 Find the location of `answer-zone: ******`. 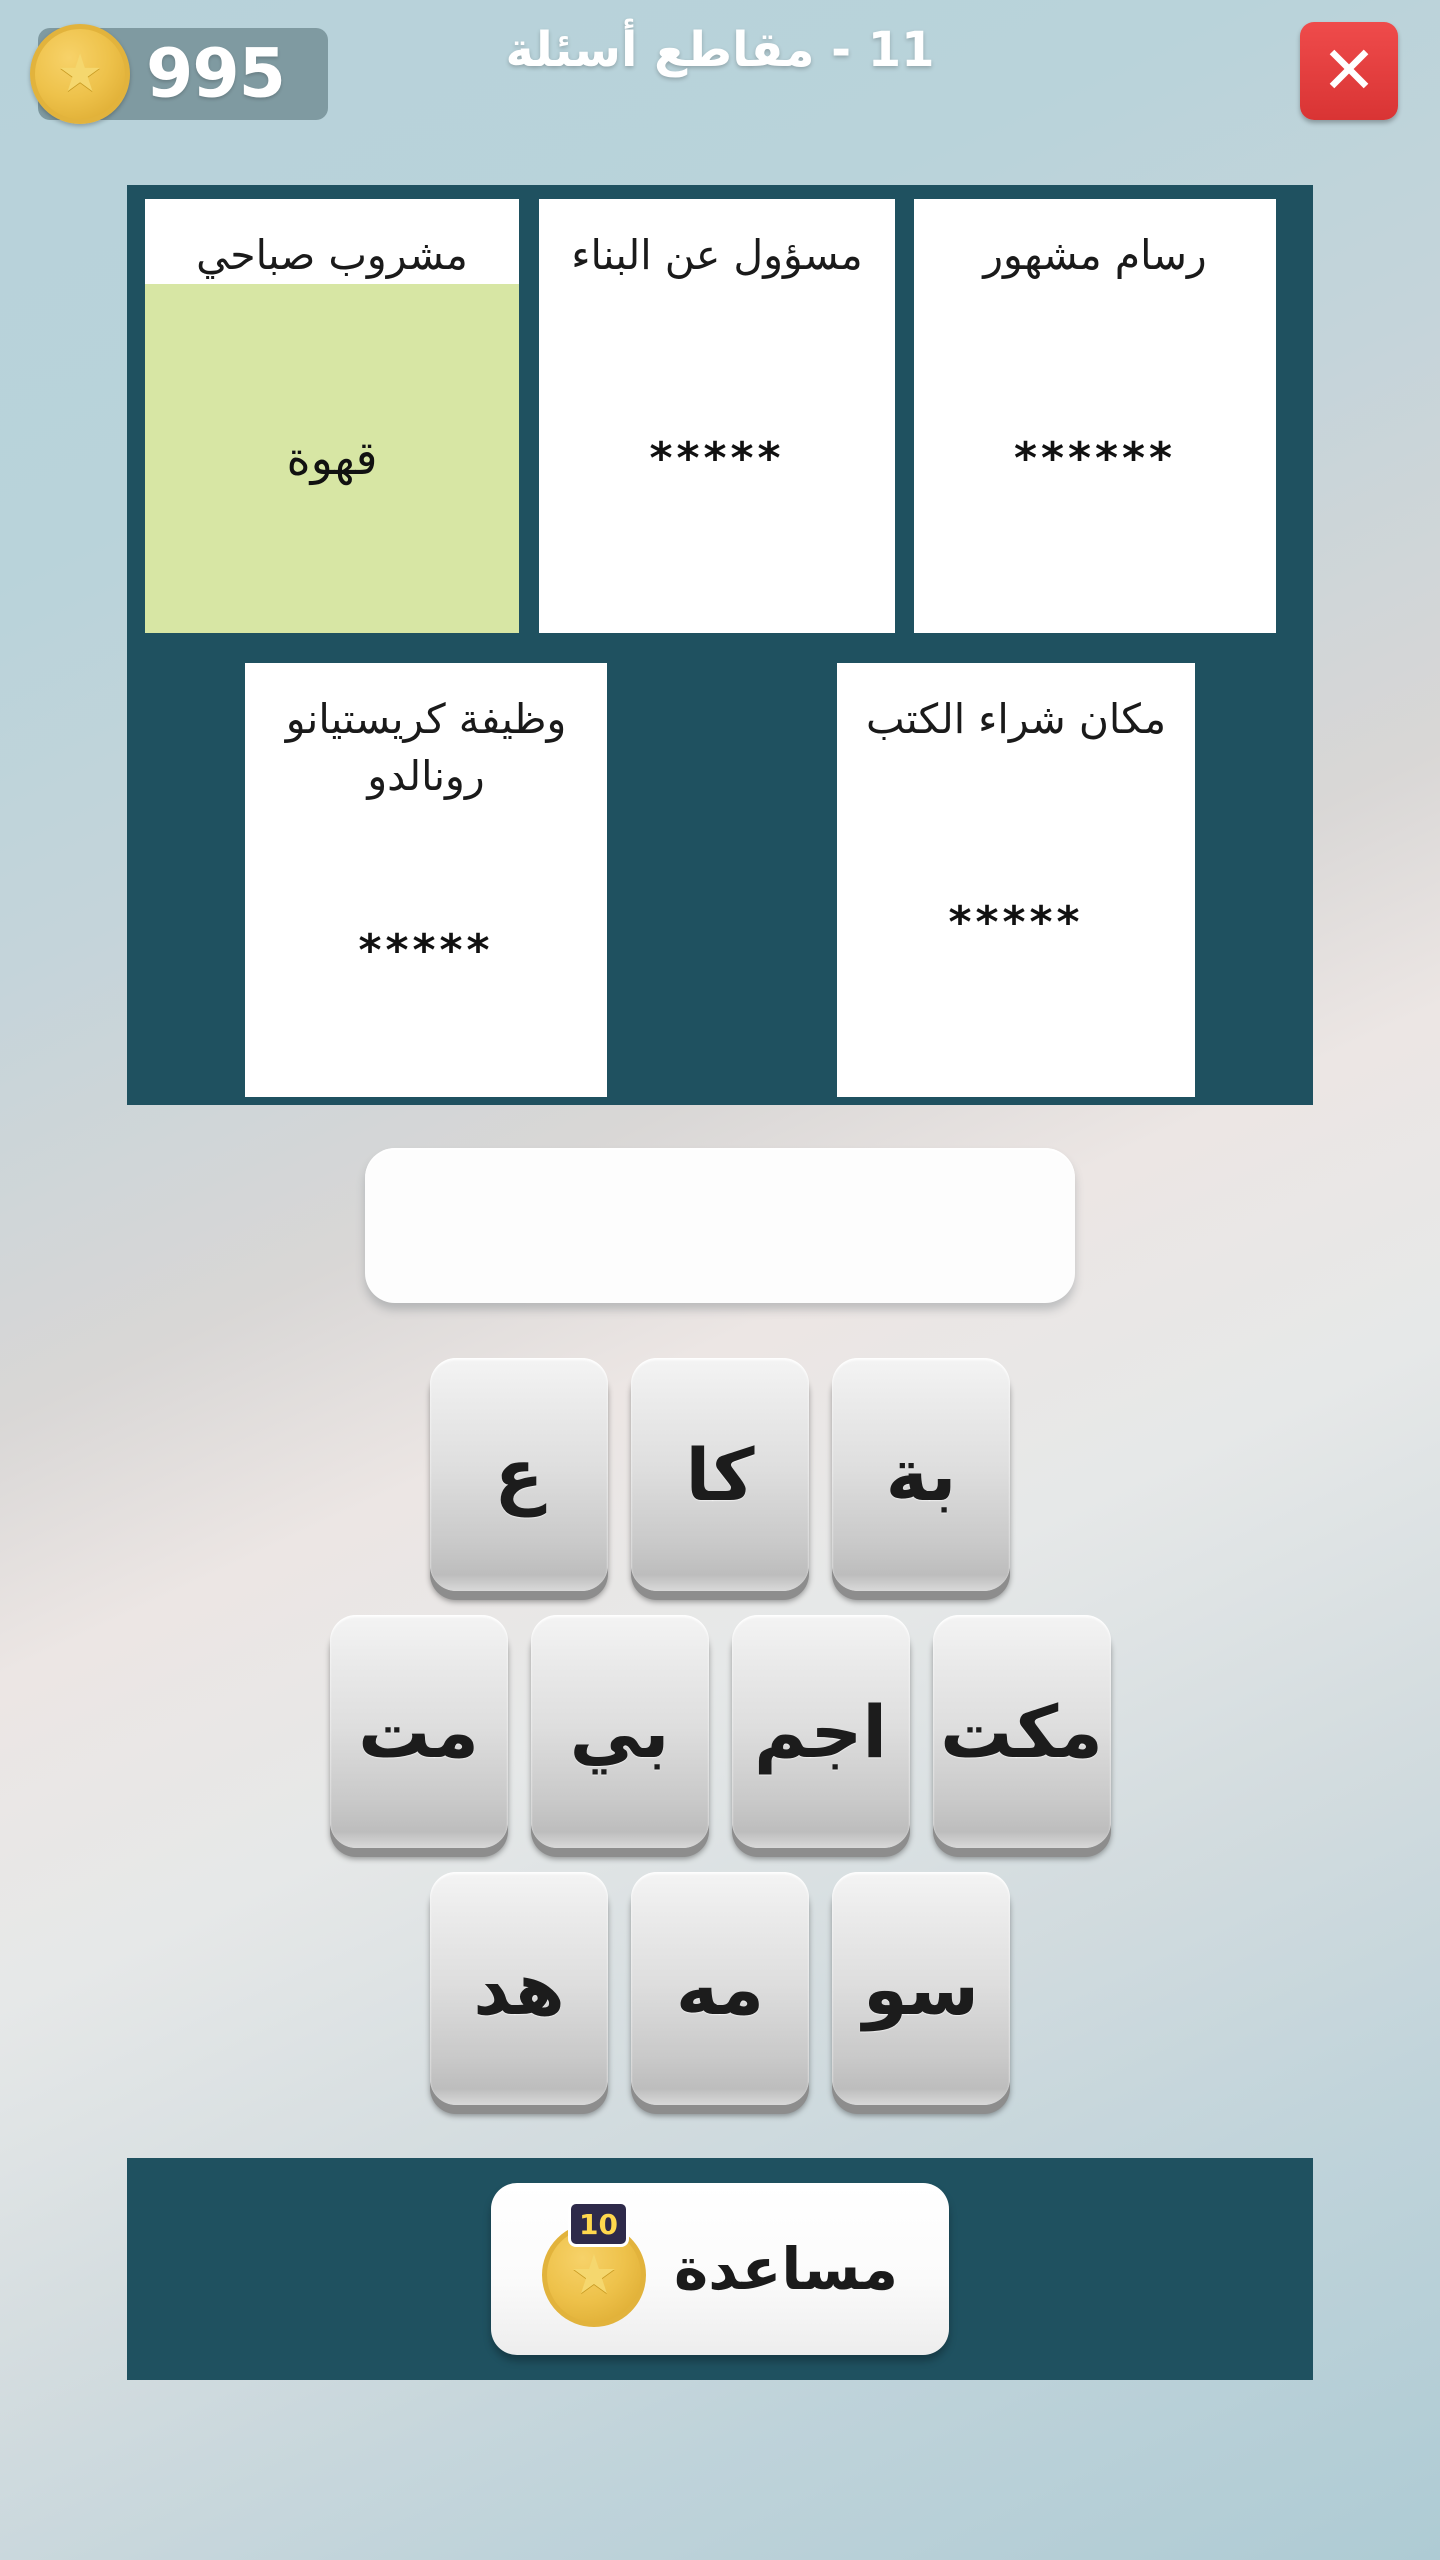

answer-zone: ****** is located at coordinates (1095, 458).